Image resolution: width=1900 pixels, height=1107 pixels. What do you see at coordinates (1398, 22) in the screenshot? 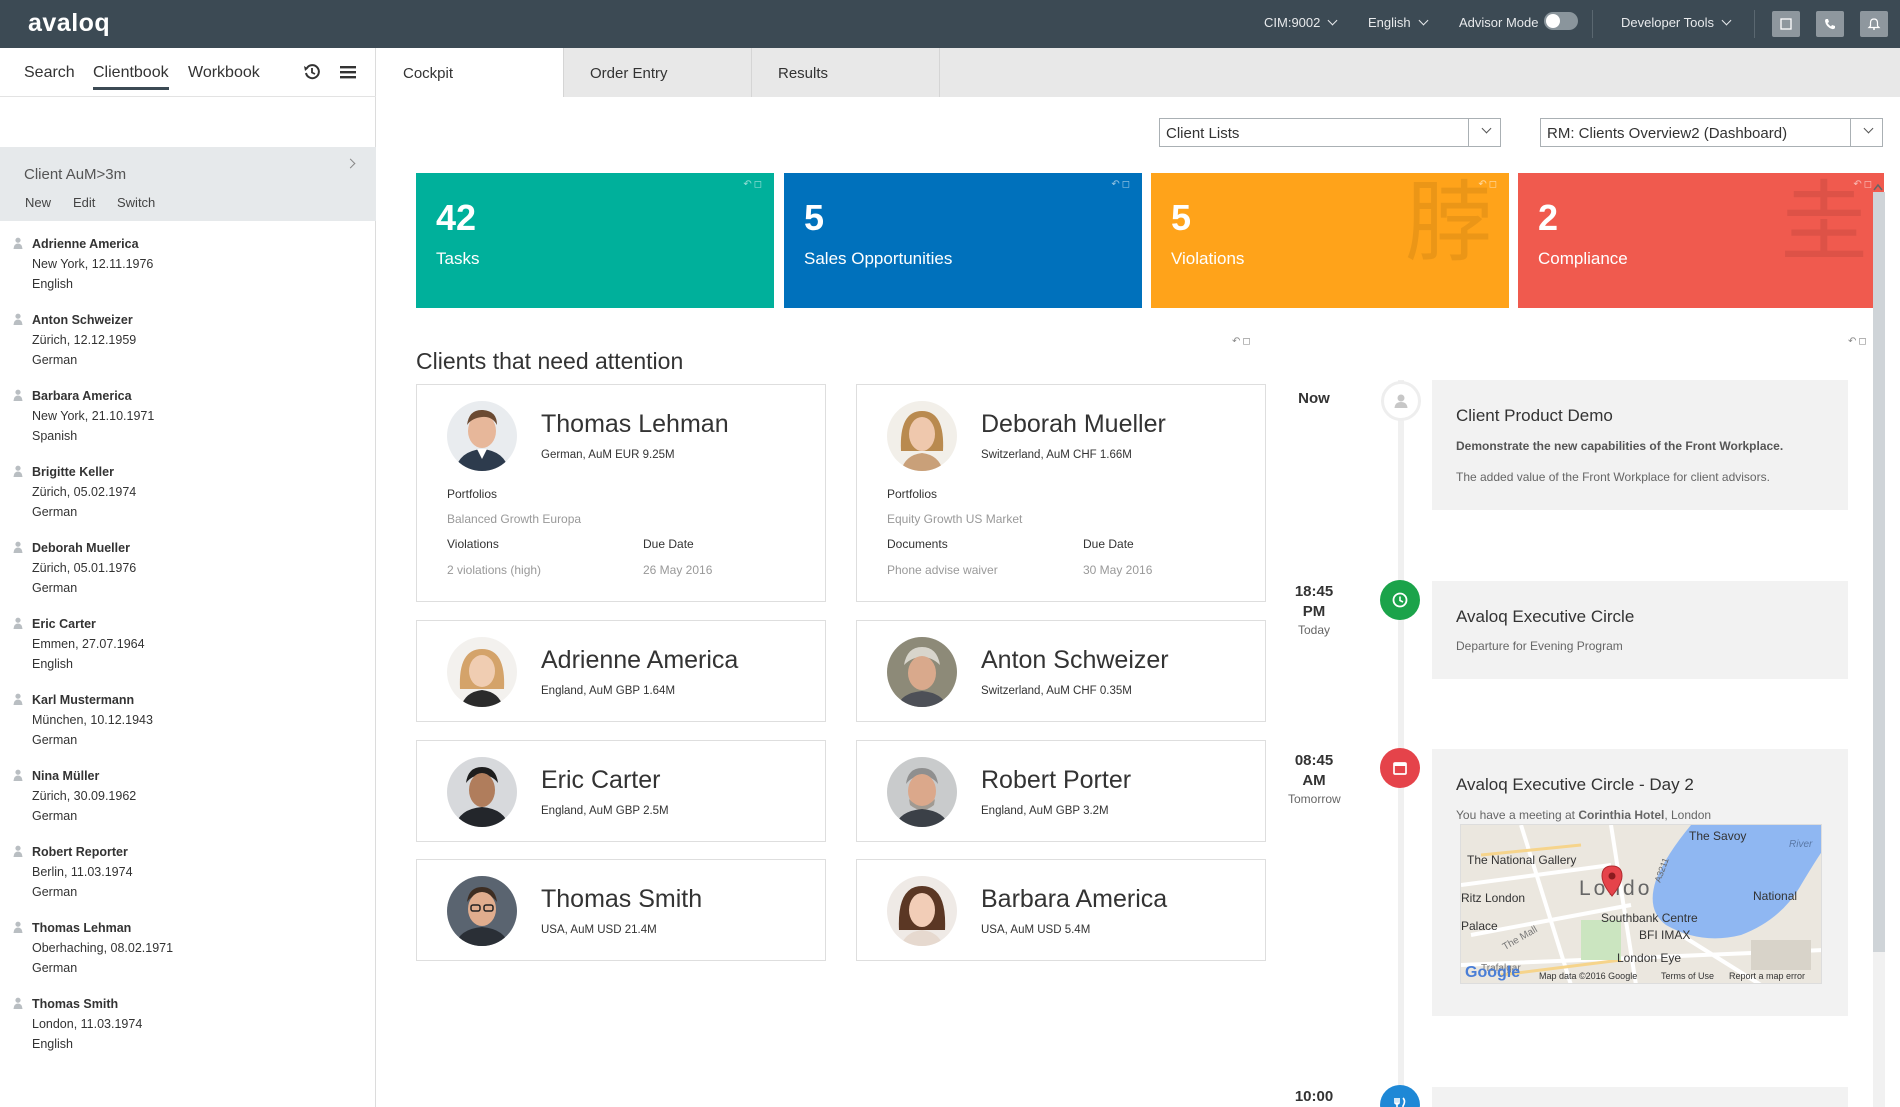
I see `language-selector: English` at bounding box center [1398, 22].